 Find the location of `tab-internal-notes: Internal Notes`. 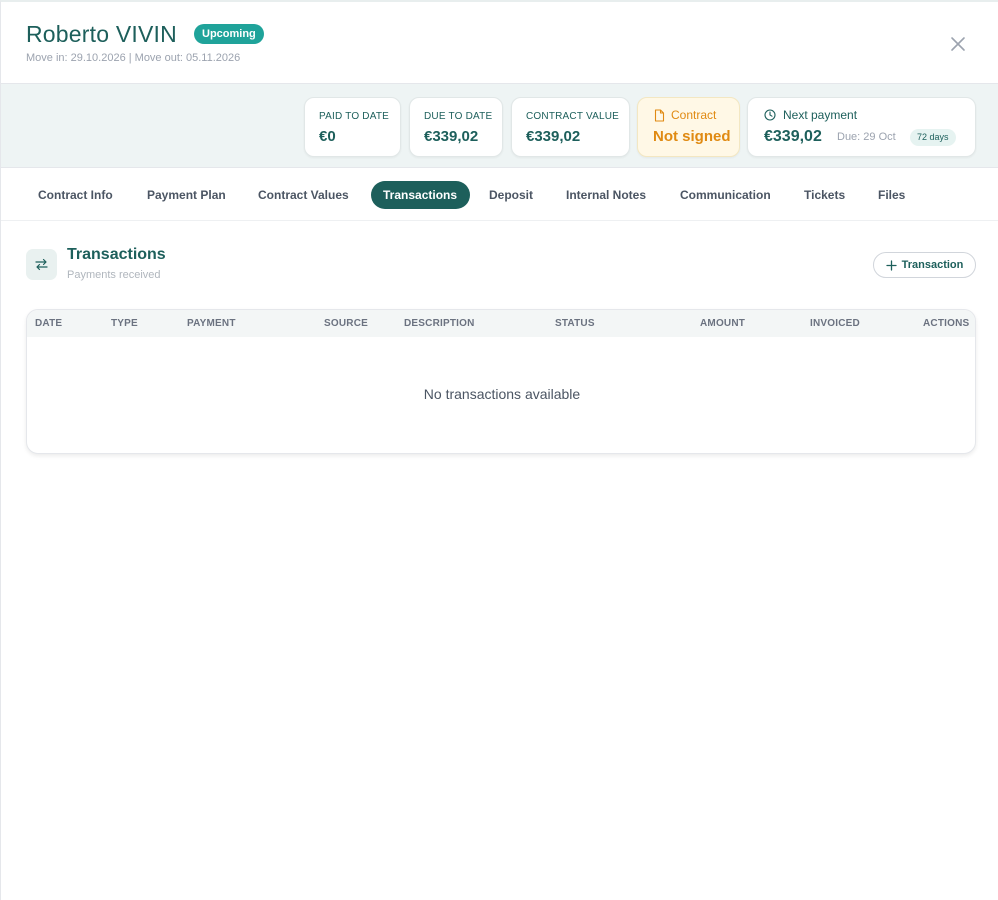

tab-internal-notes: Internal Notes is located at coordinates (606, 195).